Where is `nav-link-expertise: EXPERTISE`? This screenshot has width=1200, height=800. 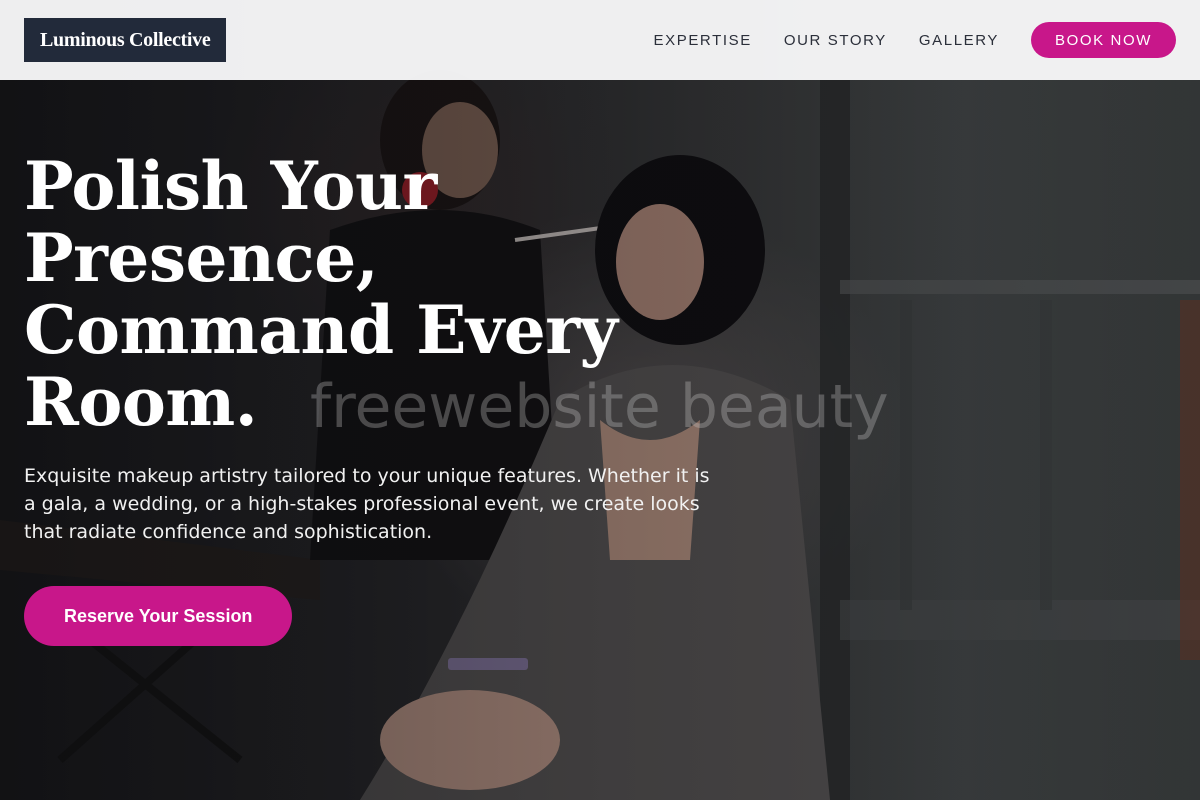 nav-link-expertise: EXPERTISE is located at coordinates (703, 40).